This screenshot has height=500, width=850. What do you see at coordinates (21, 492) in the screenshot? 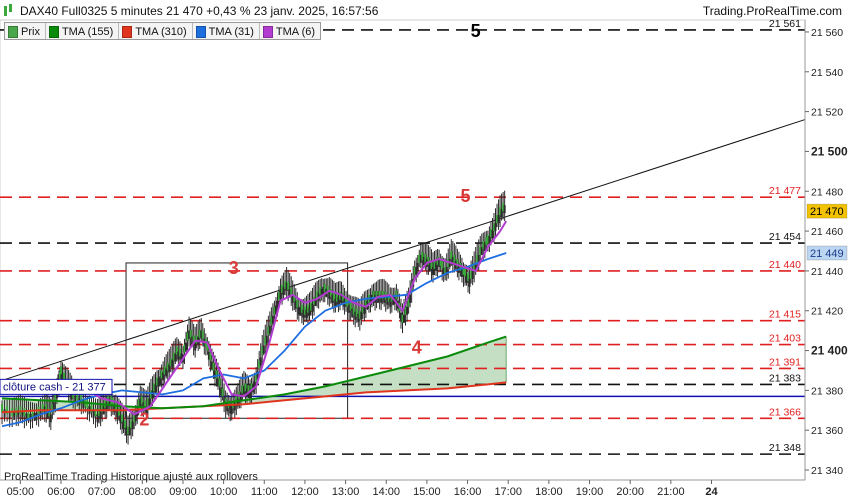
I see `x-tick-label: 05:00` at bounding box center [21, 492].